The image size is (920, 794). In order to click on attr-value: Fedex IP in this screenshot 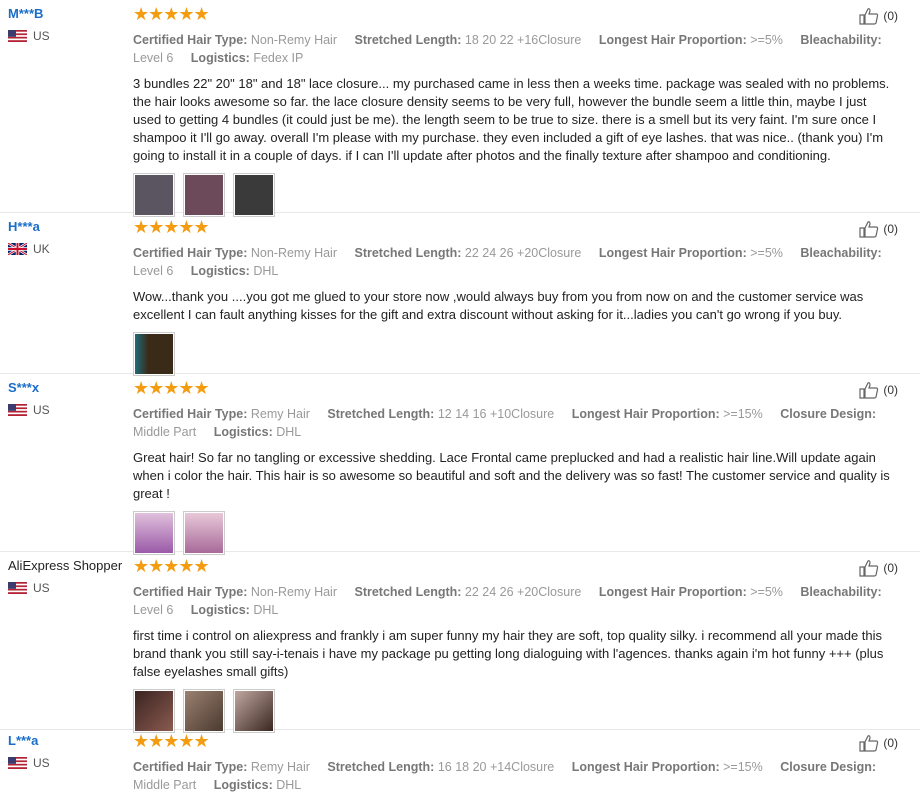, I will do `click(278, 58)`.